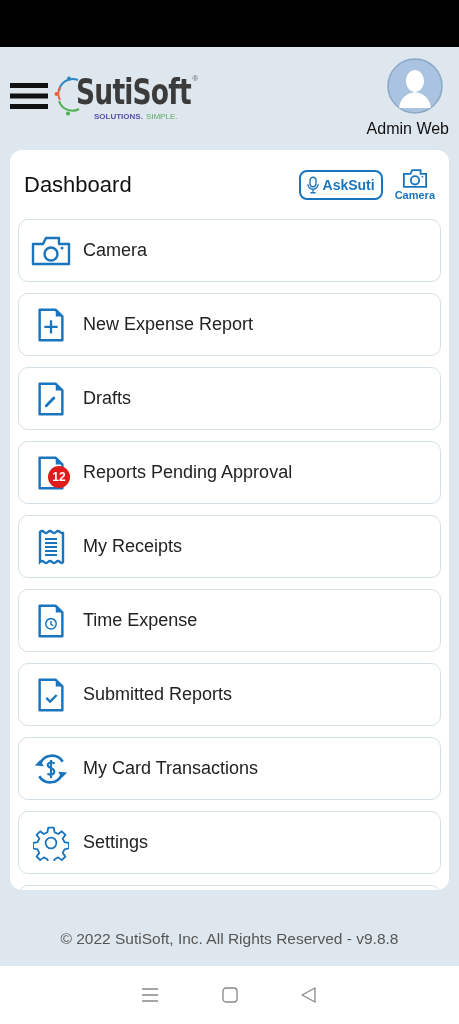 The width and height of the screenshot is (459, 1024). I want to click on clock-document-icon, so click(51, 620).